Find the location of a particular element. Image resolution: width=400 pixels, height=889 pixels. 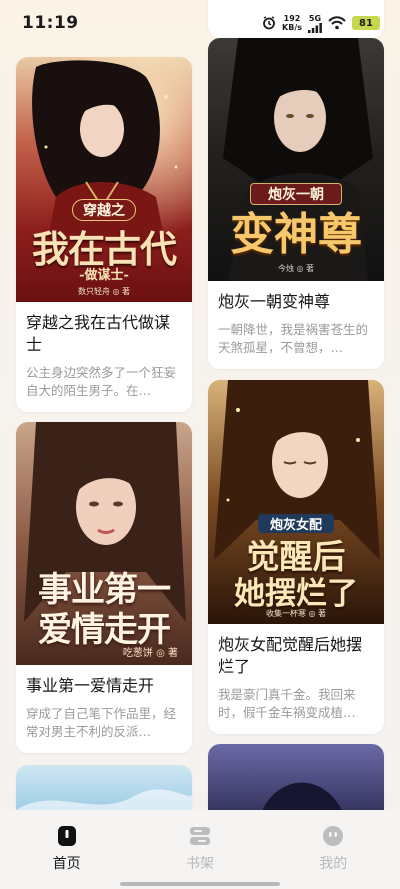

tab-home-label: 首页 is located at coordinates (66, 864).